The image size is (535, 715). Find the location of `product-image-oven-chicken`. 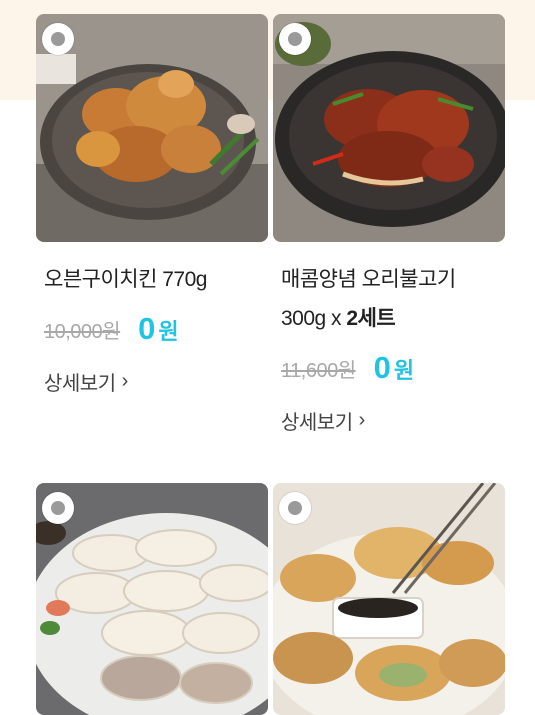

product-image-oven-chicken is located at coordinates (152, 128).